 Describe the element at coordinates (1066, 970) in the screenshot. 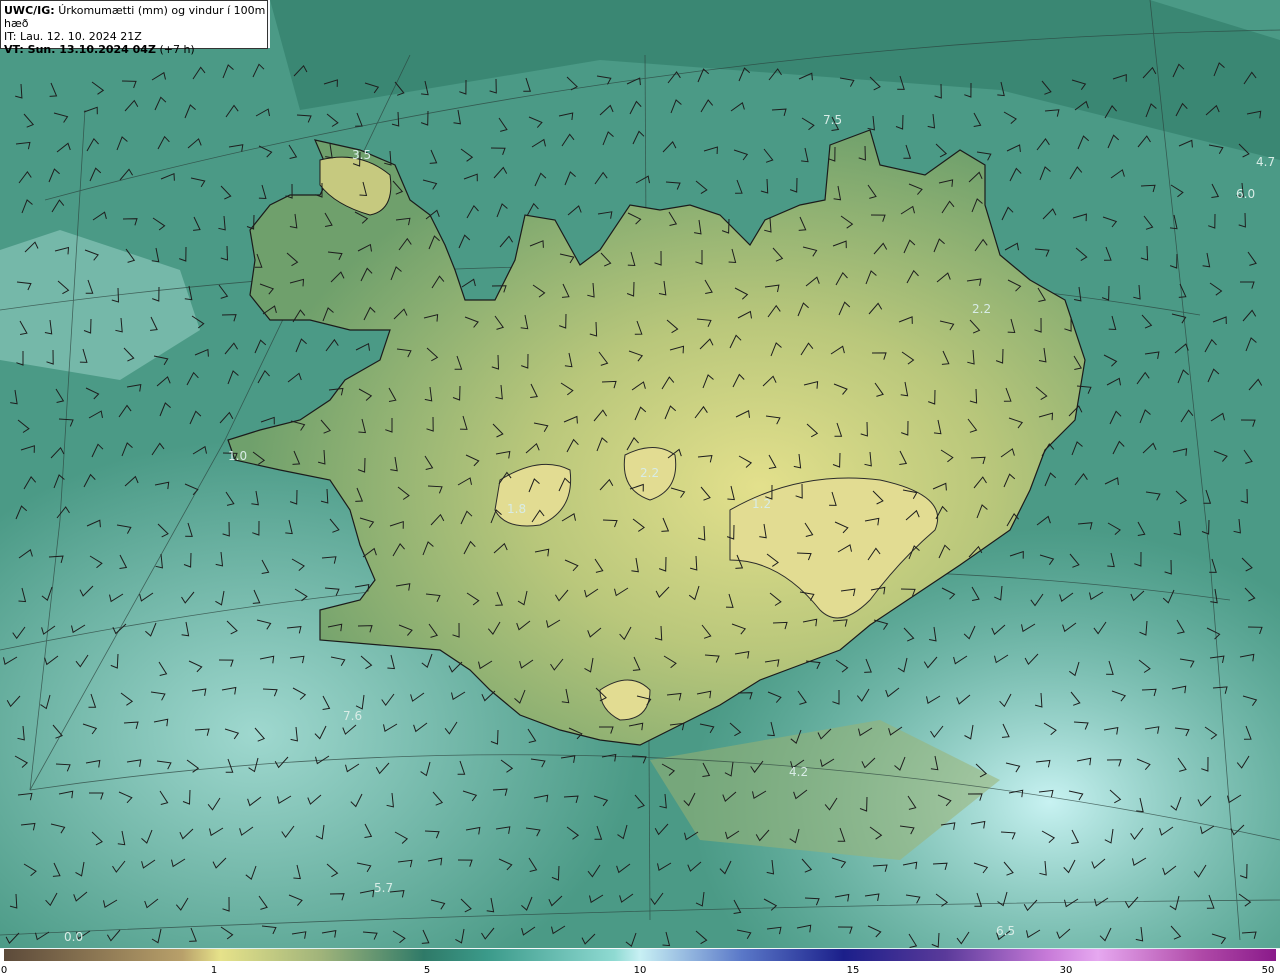

I see `colorbar-tick: 30` at that location.